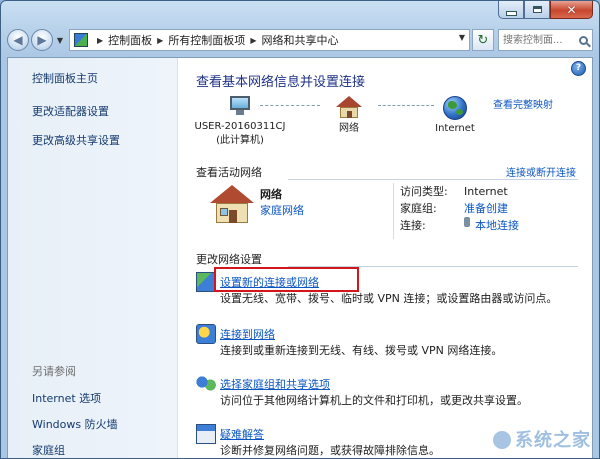  Describe the element at coordinates (247, 334) in the screenshot. I see `connect-network-link: 连接到网络` at that location.